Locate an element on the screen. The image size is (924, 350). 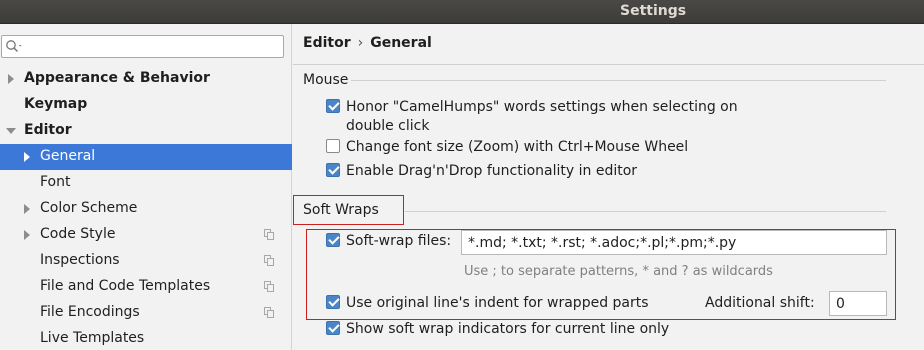
sidebar-item-file-and-code-templates: File and Code Templates is located at coordinates (146, 287).